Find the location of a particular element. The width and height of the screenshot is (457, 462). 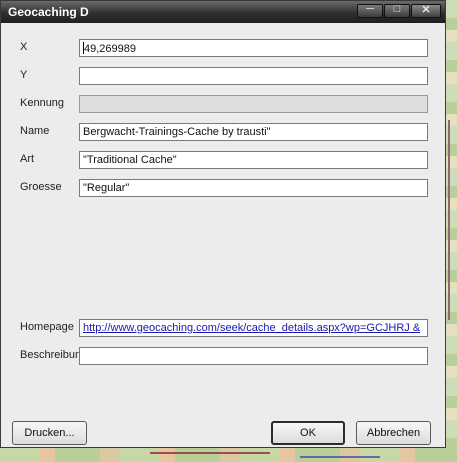

maximize-button: □ is located at coordinates (397, 10).